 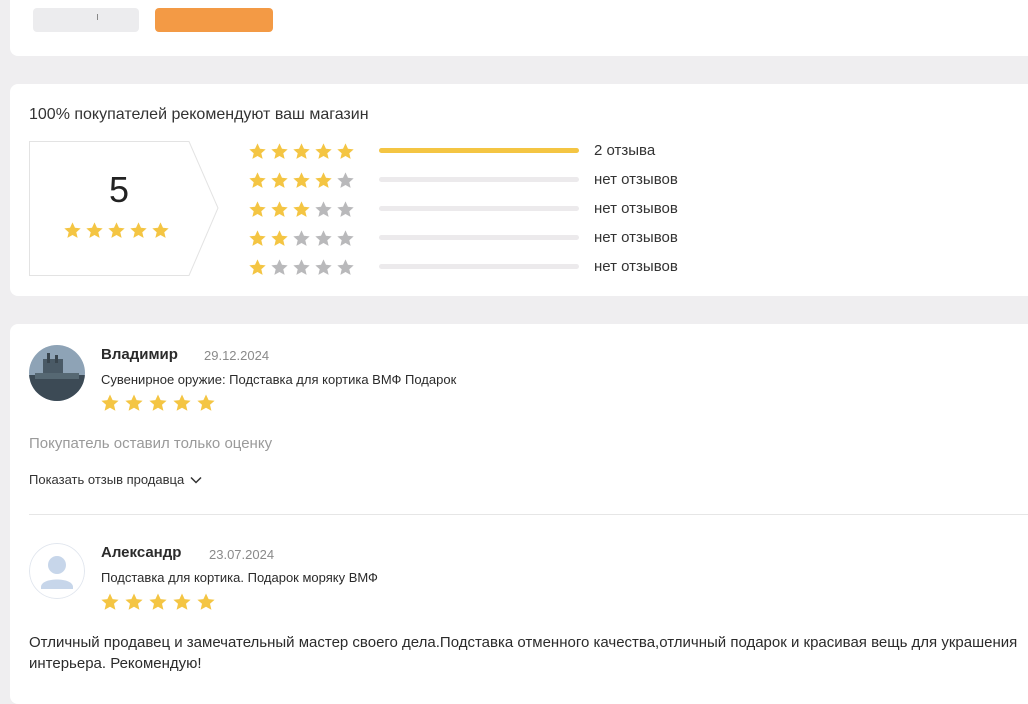 I want to click on average-score-stars, so click(x=116, y=230).